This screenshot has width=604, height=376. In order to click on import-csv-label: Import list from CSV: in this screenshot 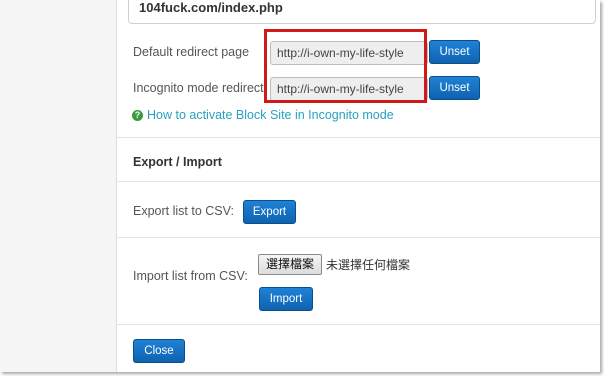, I will do `click(190, 276)`.